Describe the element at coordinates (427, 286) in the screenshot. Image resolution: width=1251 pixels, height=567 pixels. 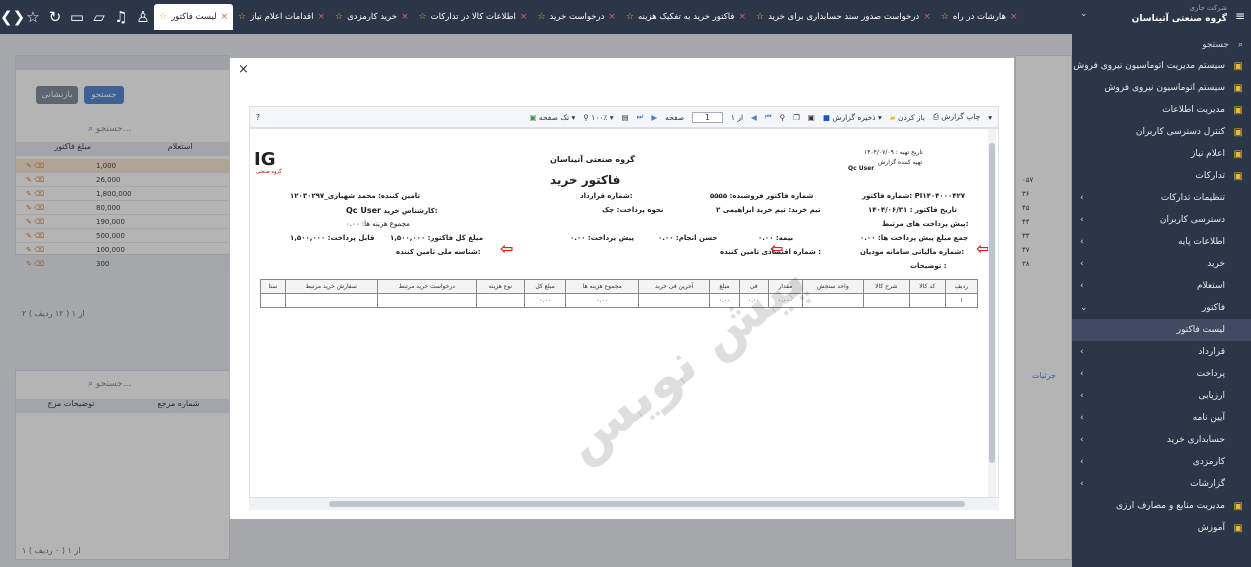
I see `column-header: درخواست خرید مرتبط` at that location.